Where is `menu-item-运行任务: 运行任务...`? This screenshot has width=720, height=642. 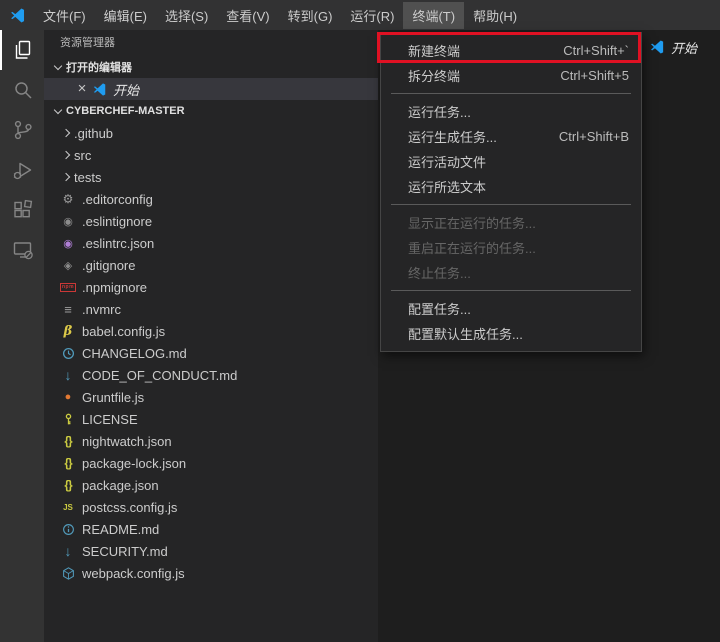
menu-item-运行任务: 运行任务... is located at coordinates (511, 111).